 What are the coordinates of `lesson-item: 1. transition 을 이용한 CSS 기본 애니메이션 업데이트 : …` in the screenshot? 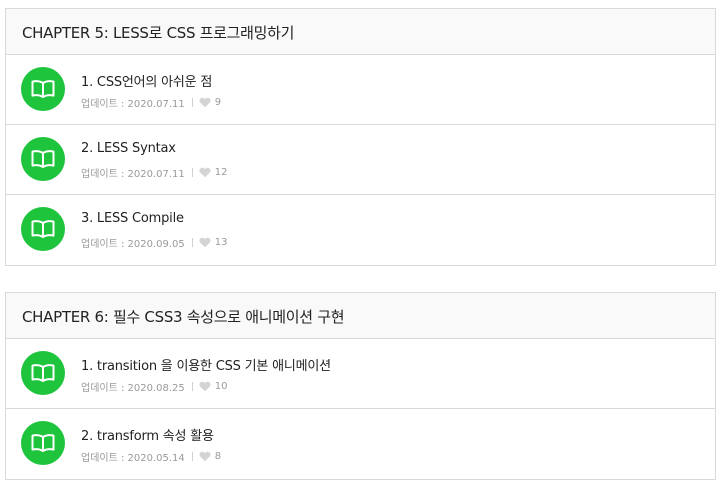 It's located at (360, 374).